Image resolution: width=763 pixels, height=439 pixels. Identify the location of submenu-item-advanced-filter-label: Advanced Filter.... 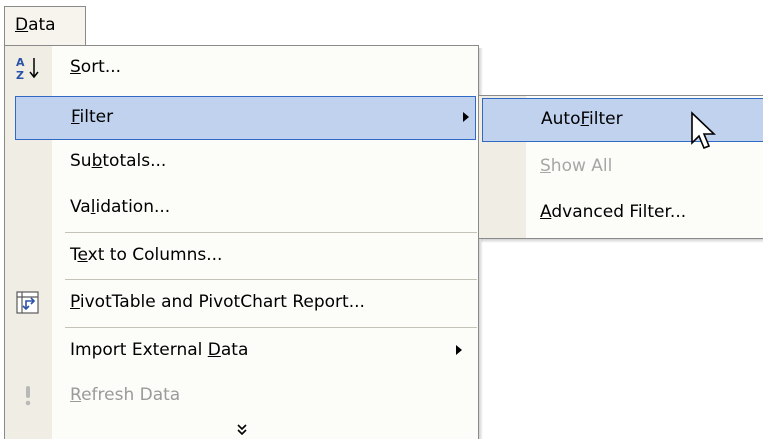
(613, 212).